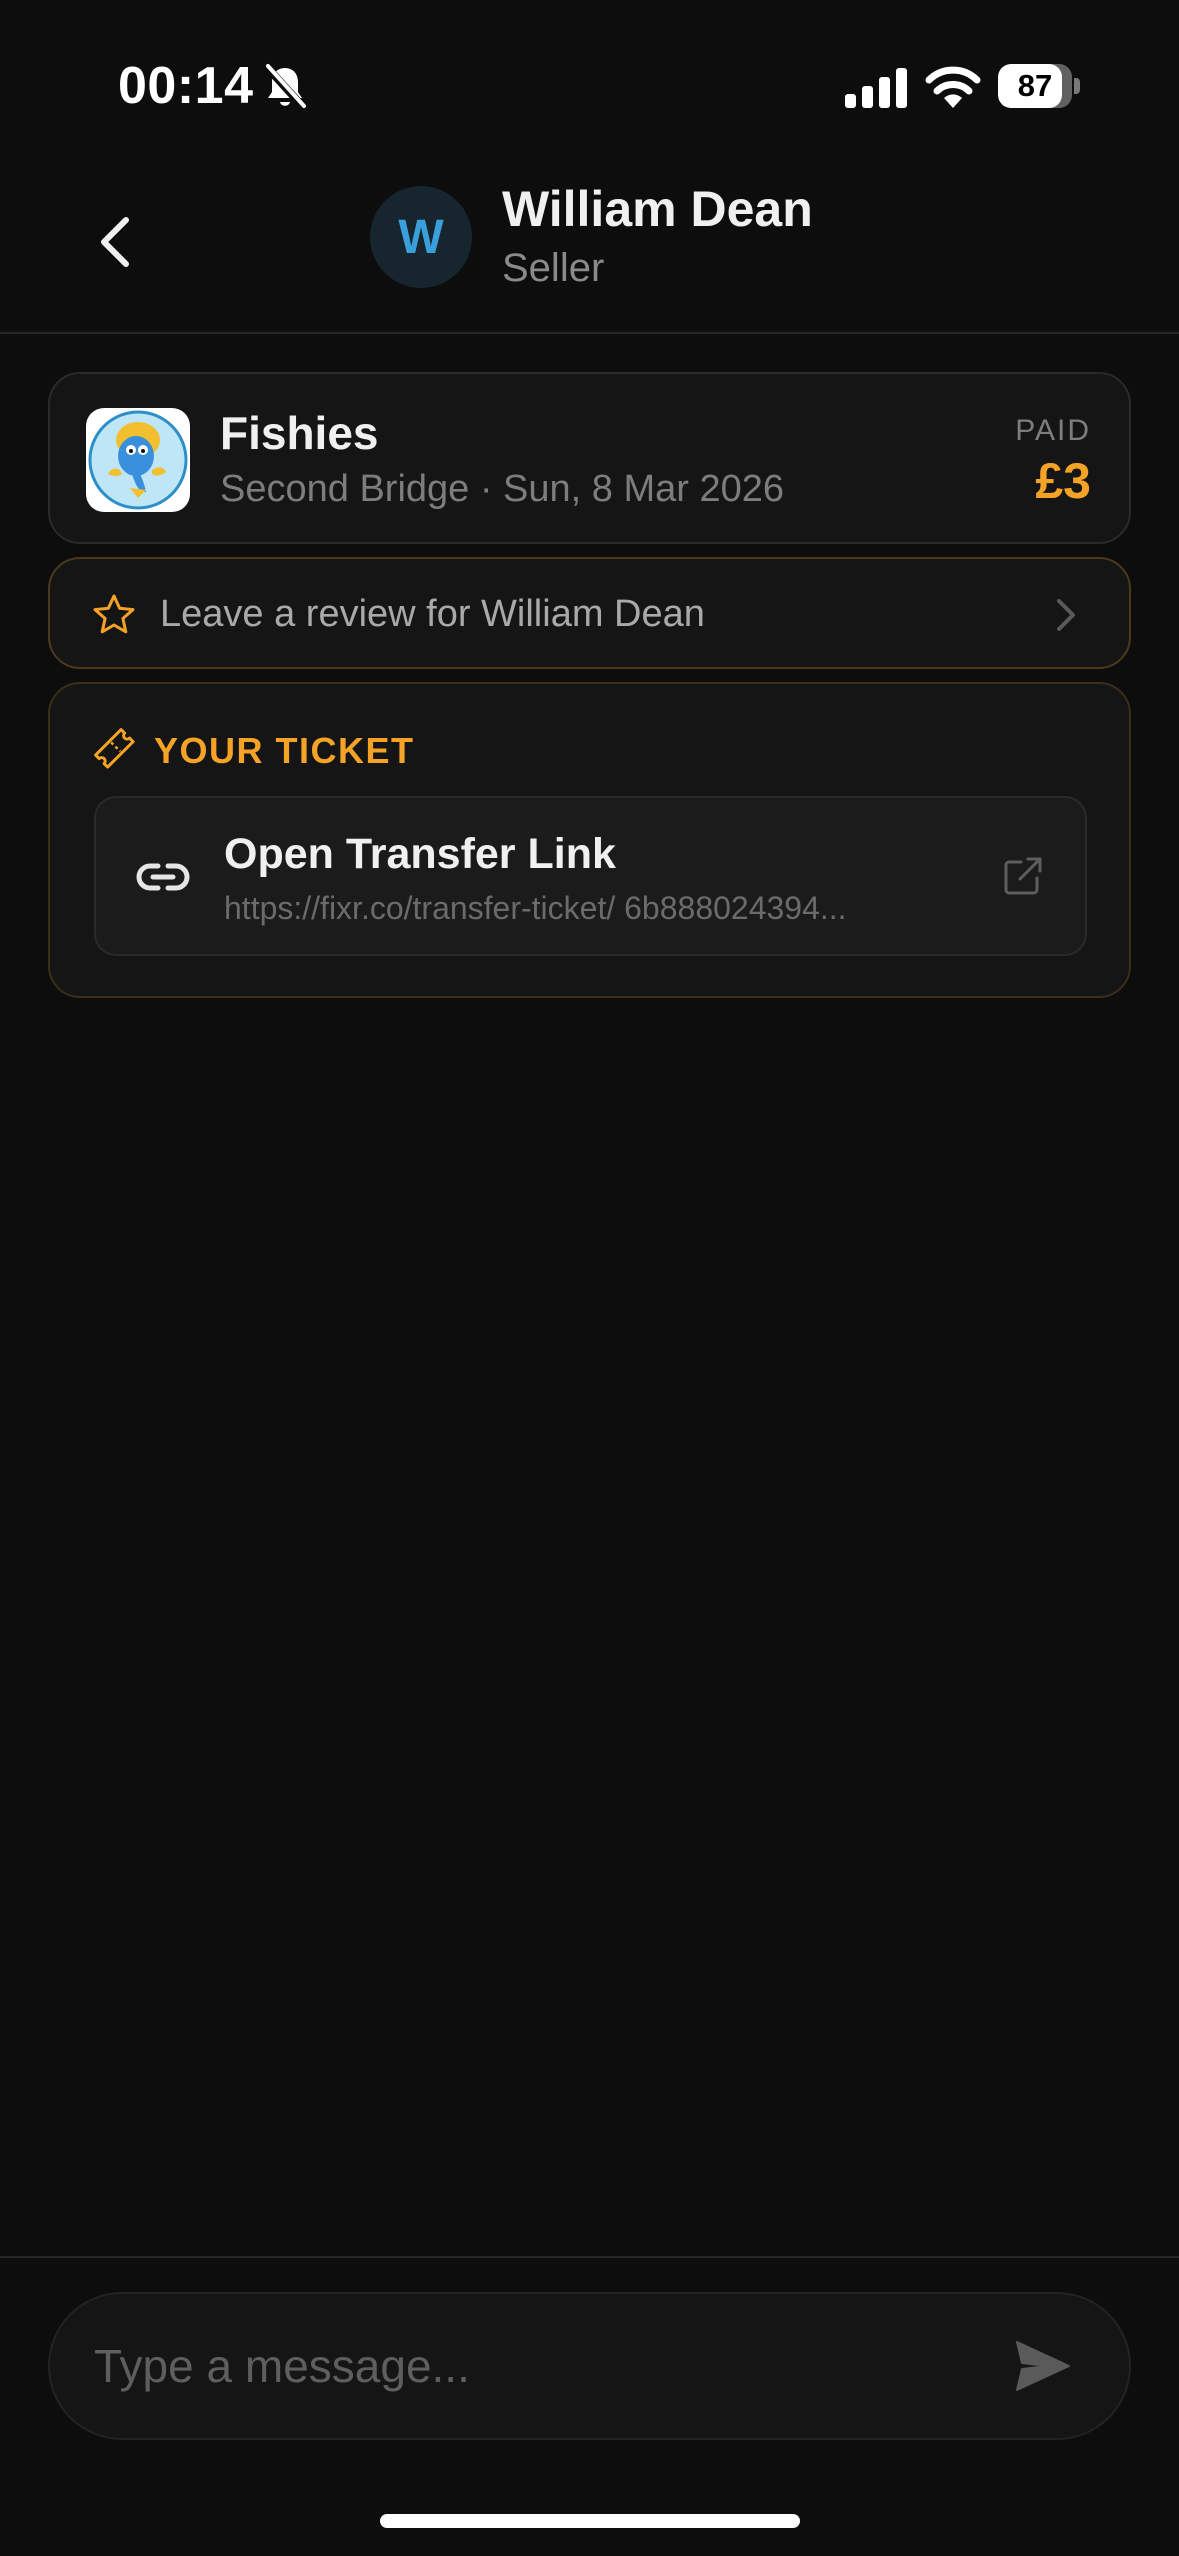 This screenshot has width=1179, height=2556. I want to click on send-icon, so click(1043, 2366).